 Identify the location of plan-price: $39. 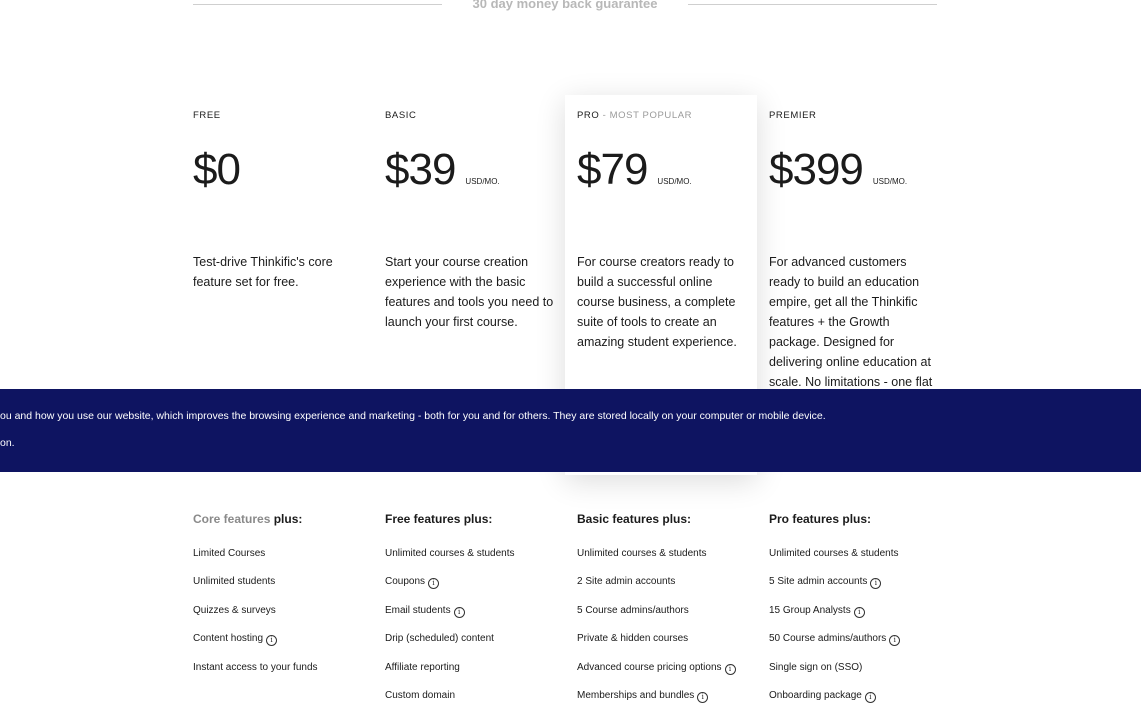
(420, 169).